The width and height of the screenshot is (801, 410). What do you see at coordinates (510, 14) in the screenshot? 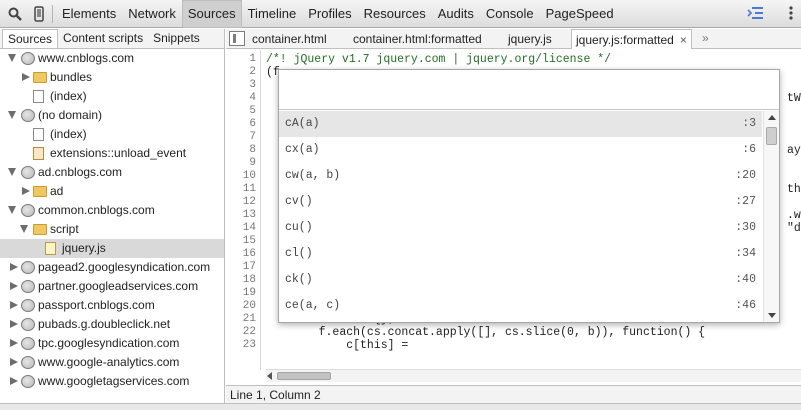
I see `tab-console: Console` at bounding box center [510, 14].